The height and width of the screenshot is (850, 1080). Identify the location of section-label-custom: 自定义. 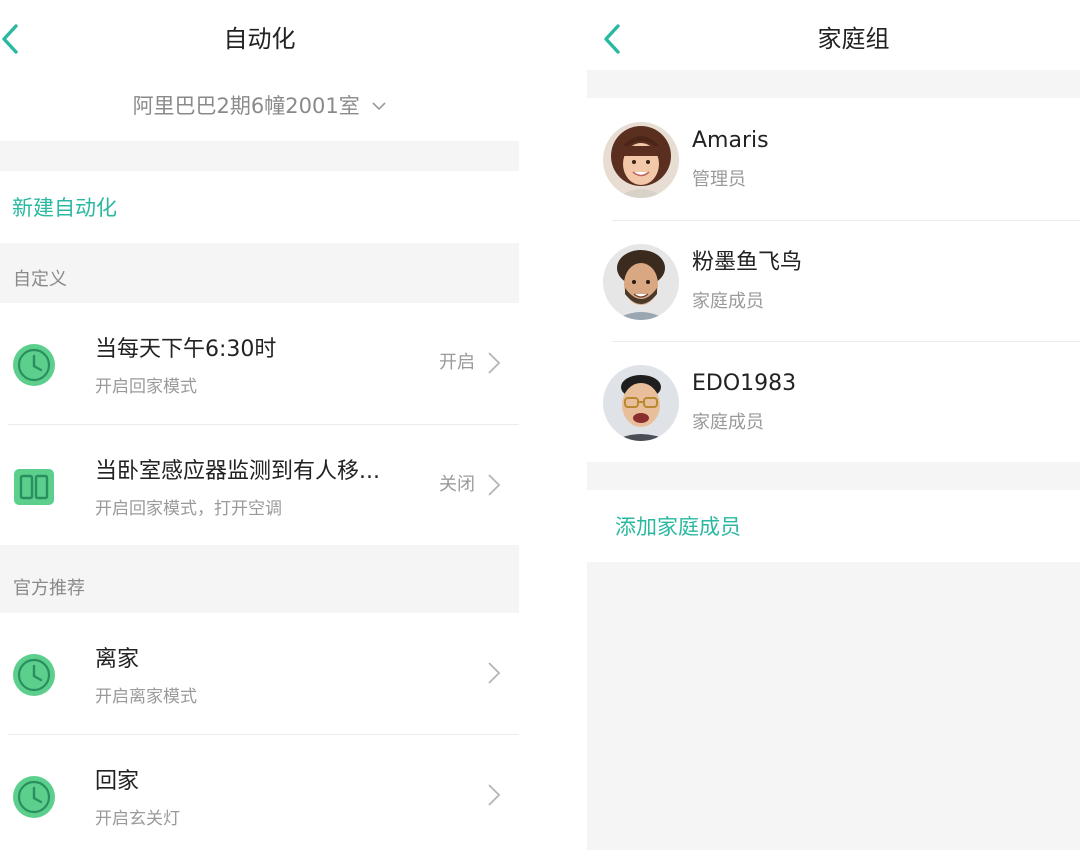
(40, 279).